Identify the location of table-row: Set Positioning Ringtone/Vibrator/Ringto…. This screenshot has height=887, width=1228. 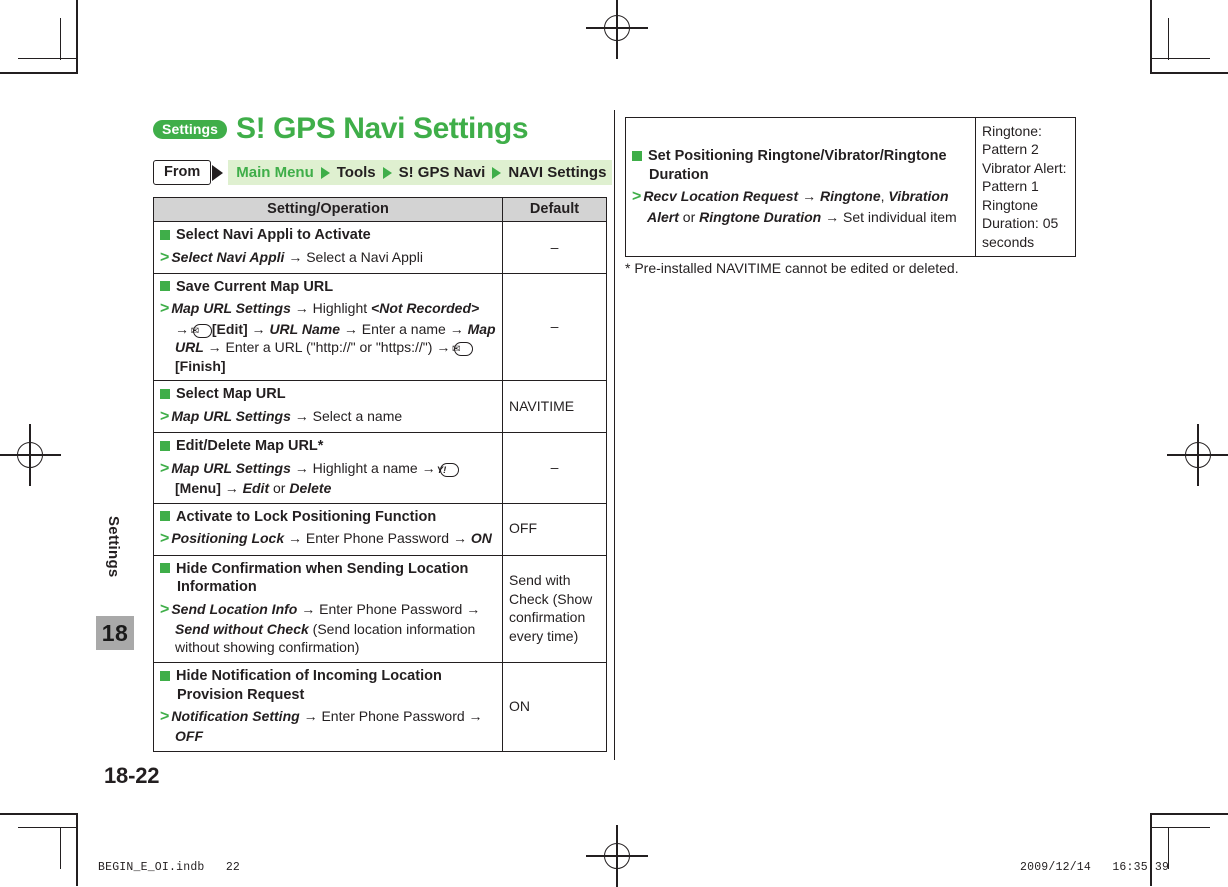
(850, 187).